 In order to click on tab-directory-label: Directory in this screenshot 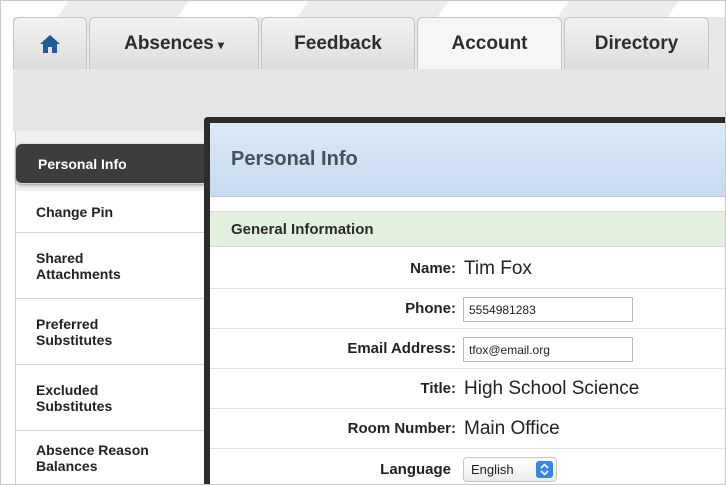, I will do `click(636, 43)`.